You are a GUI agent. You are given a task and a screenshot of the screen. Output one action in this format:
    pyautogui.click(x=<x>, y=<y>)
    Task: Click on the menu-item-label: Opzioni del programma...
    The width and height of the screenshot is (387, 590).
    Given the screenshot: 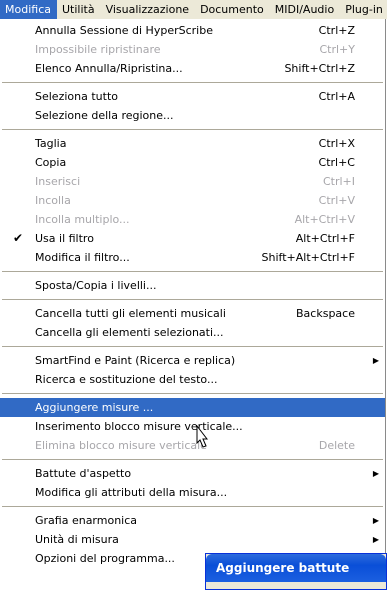 What is the action you would take?
    pyautogui.click(x=105, y=558)
    